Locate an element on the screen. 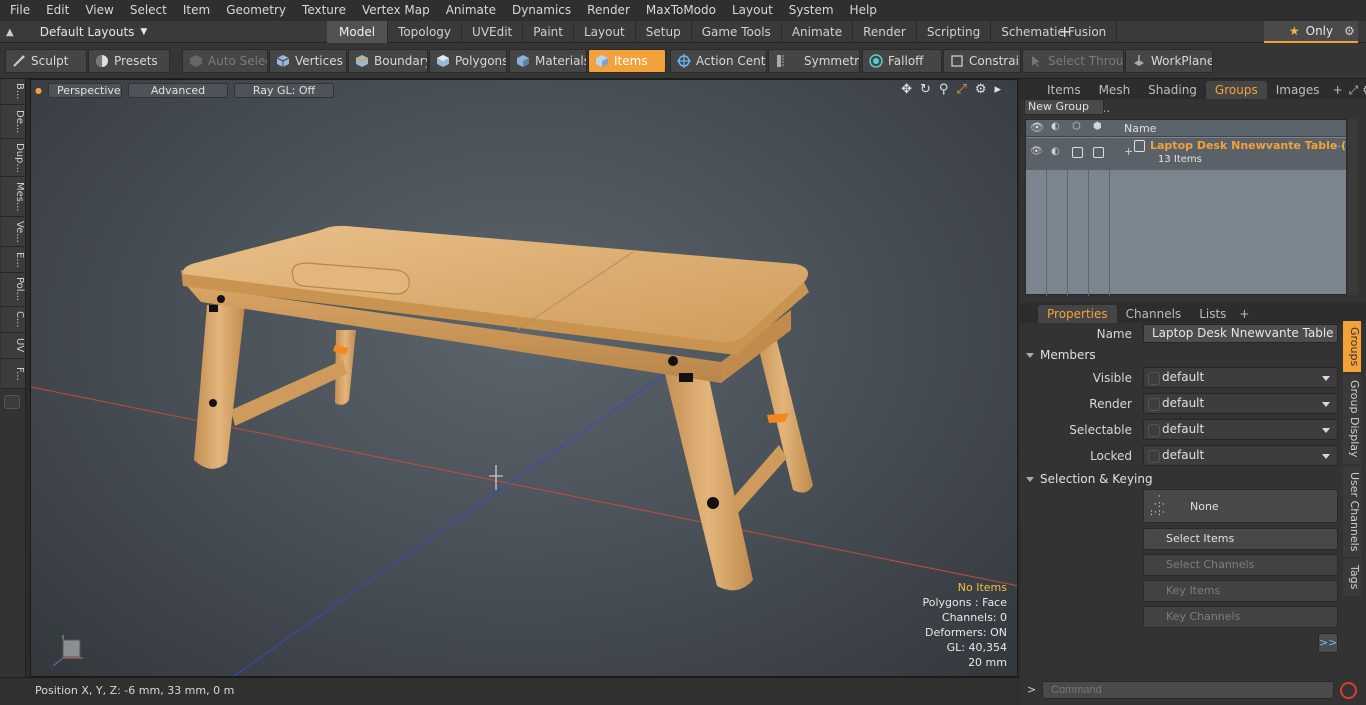  tab-layout: Layout is located at coordinates (605, 32).